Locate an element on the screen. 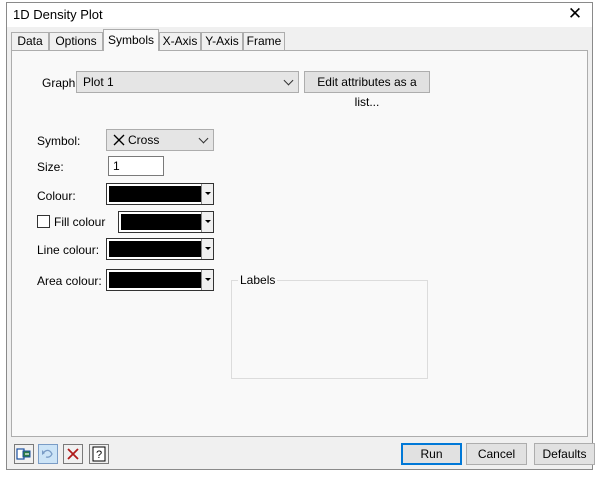  open-icon is located at coordinates (24, 454).